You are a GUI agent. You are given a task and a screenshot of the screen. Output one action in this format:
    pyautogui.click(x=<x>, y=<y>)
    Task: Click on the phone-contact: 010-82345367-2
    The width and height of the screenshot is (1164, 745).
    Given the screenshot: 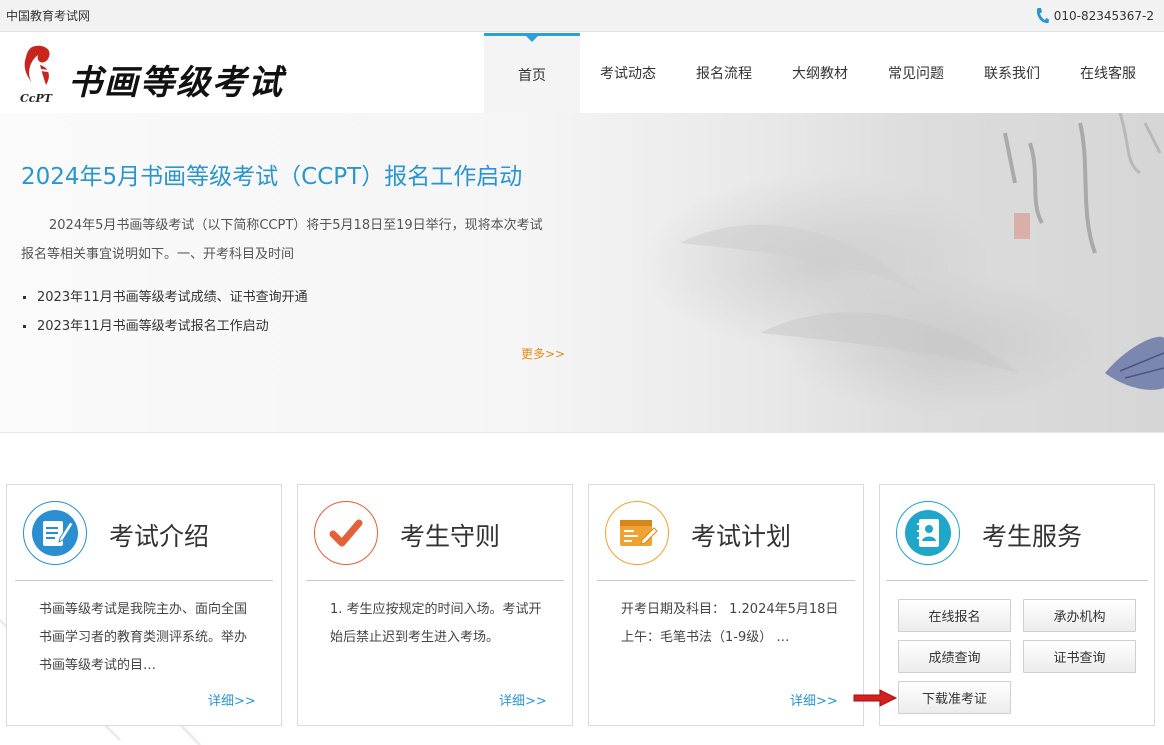 What is the action you would take?
    pyautogui.click(x=1094, y=16)
    